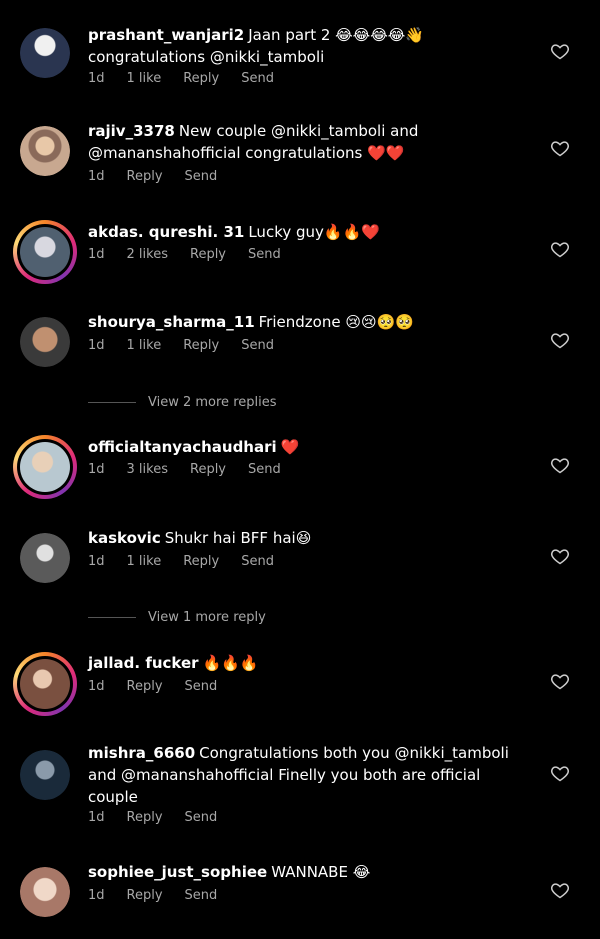 This screenshot has width=600, height=939. What do you see at coordinates (124, 538) in the screenshot?
I see `comment-username: kaskovic` at bounding box center [124, 538].